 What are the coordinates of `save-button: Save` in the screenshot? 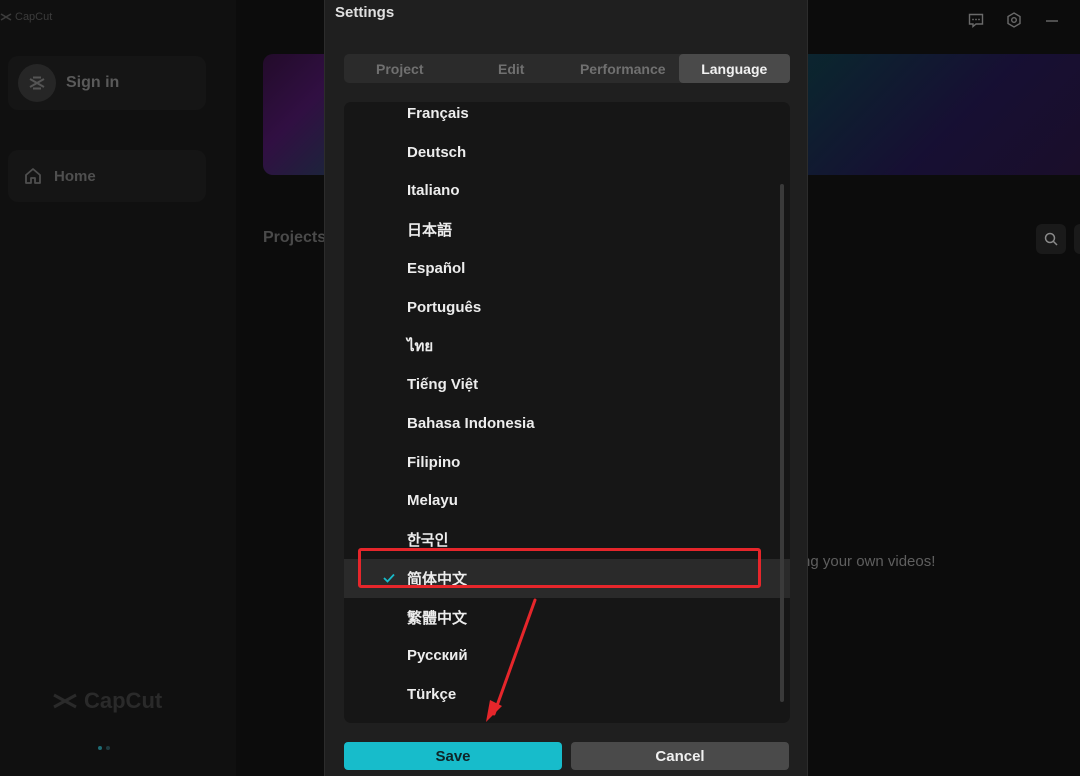 It's located at (453, 756).